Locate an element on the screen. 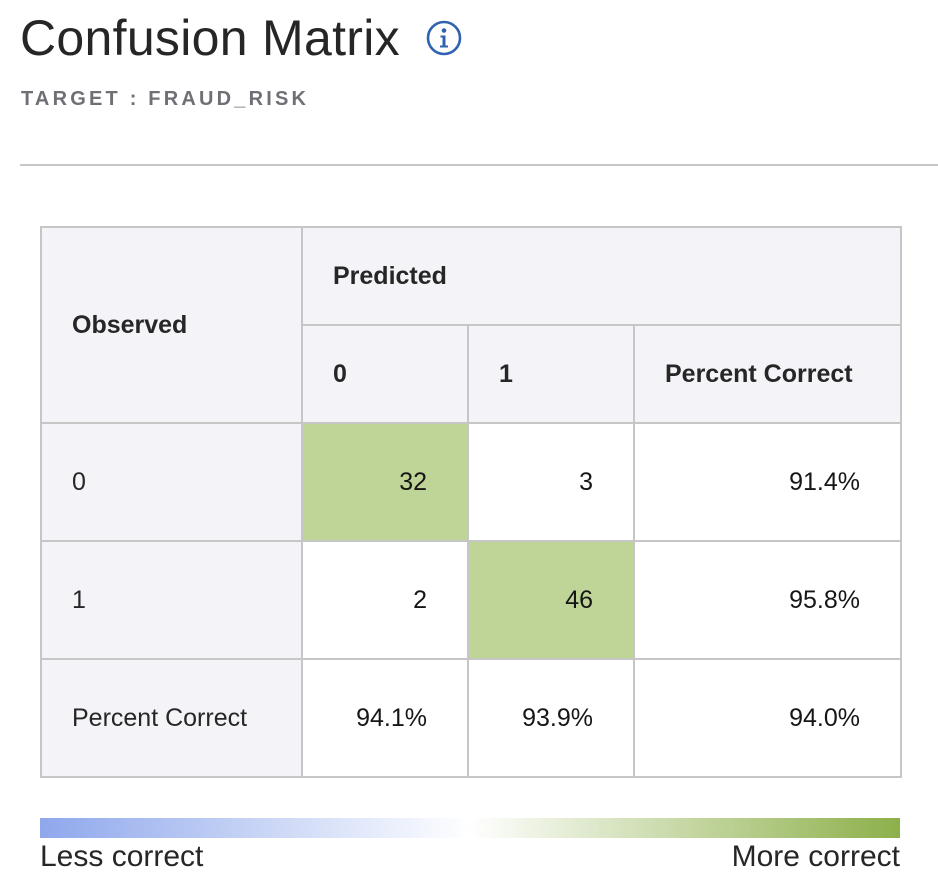 The width and height of the screenshot is (938, 892). matrix-cell: 2 is located at coordinates (385, 600).